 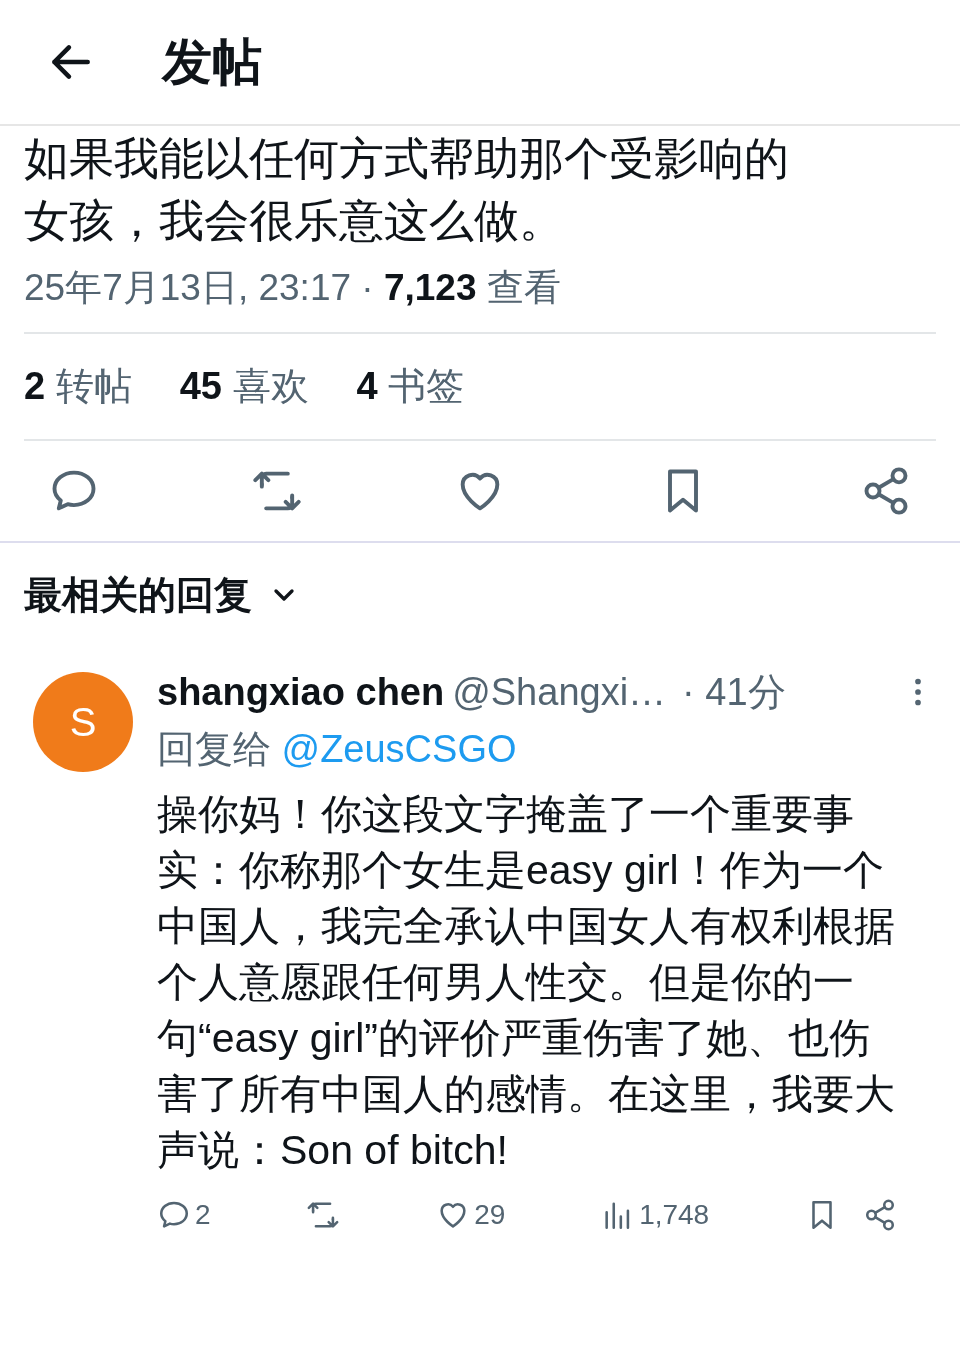 What do you see at coordinates (138, 595) in the screenshot?
I see `sort-label: 最相关的回复` at bounding box center [138, 595].